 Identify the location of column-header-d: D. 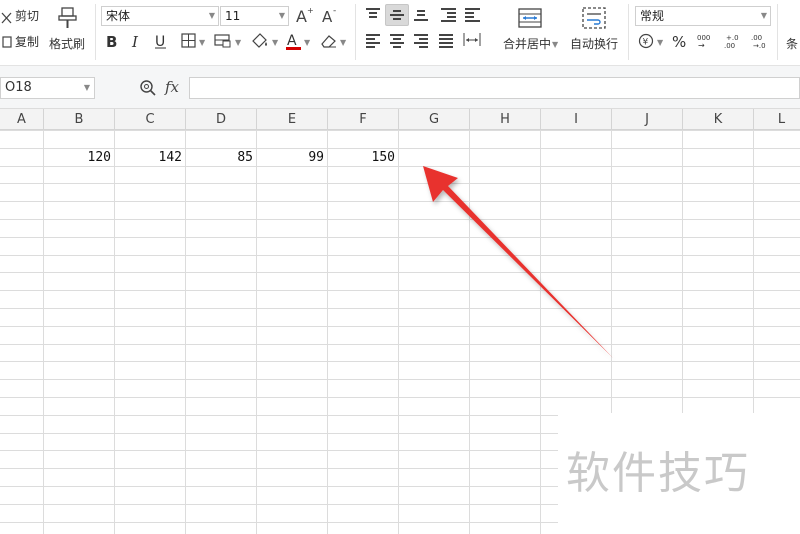
(221, 119).